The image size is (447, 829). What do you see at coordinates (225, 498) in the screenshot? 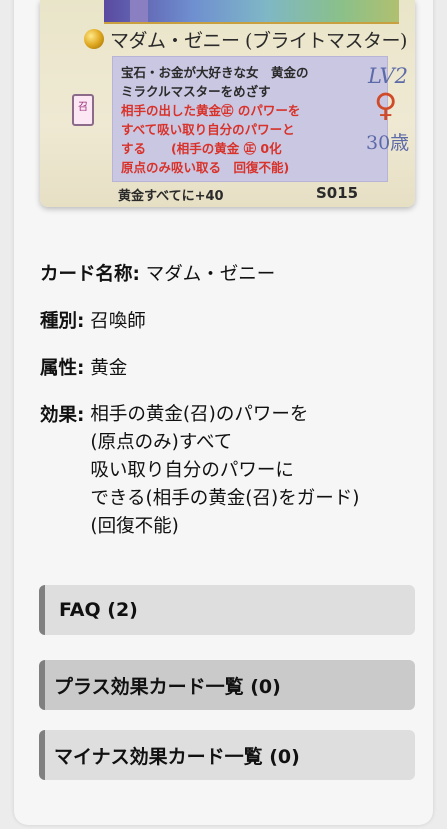
I see `effect-line: できる(相手の黄金(召)をガード)` at bounding box center [225, 498].